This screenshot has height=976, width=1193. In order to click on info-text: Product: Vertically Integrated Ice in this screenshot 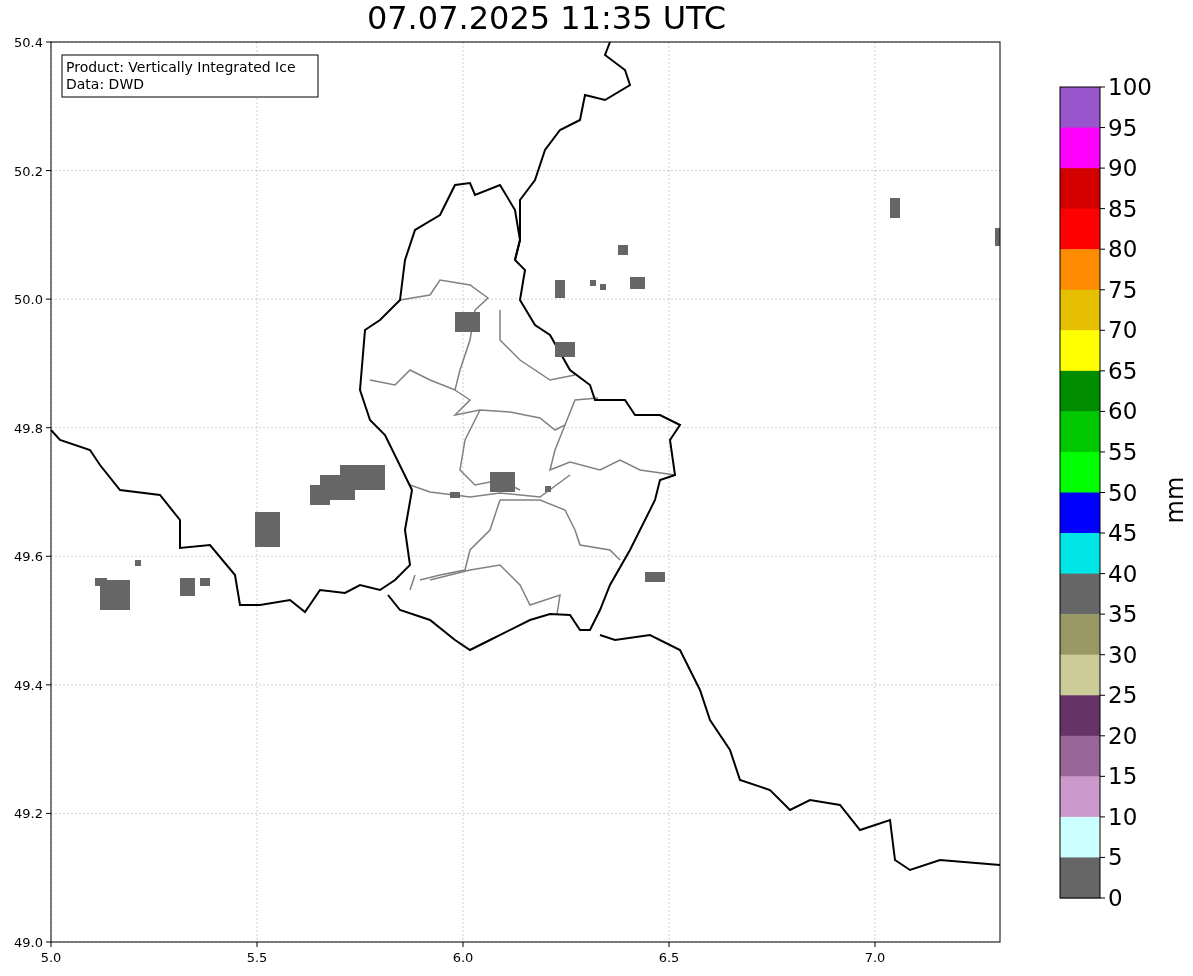, I will do `click(181, 67)`.